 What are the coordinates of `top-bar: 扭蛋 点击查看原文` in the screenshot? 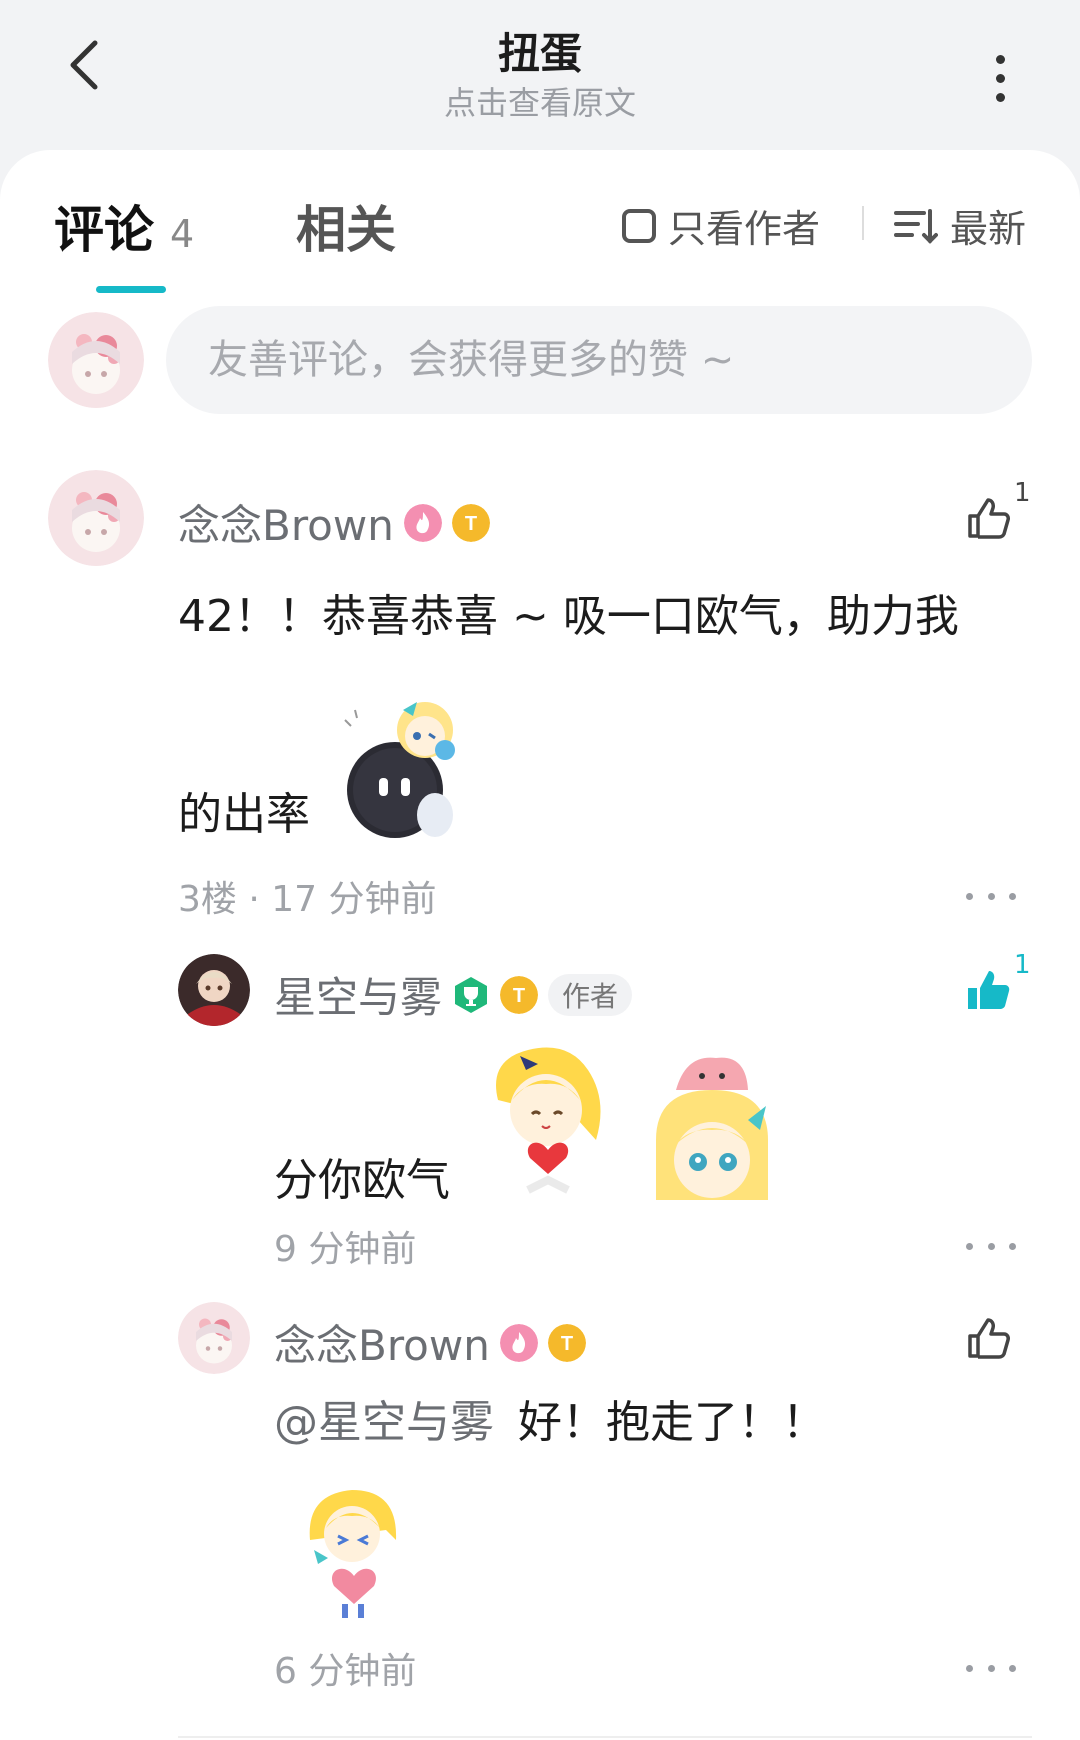 It's located at (540, 75).